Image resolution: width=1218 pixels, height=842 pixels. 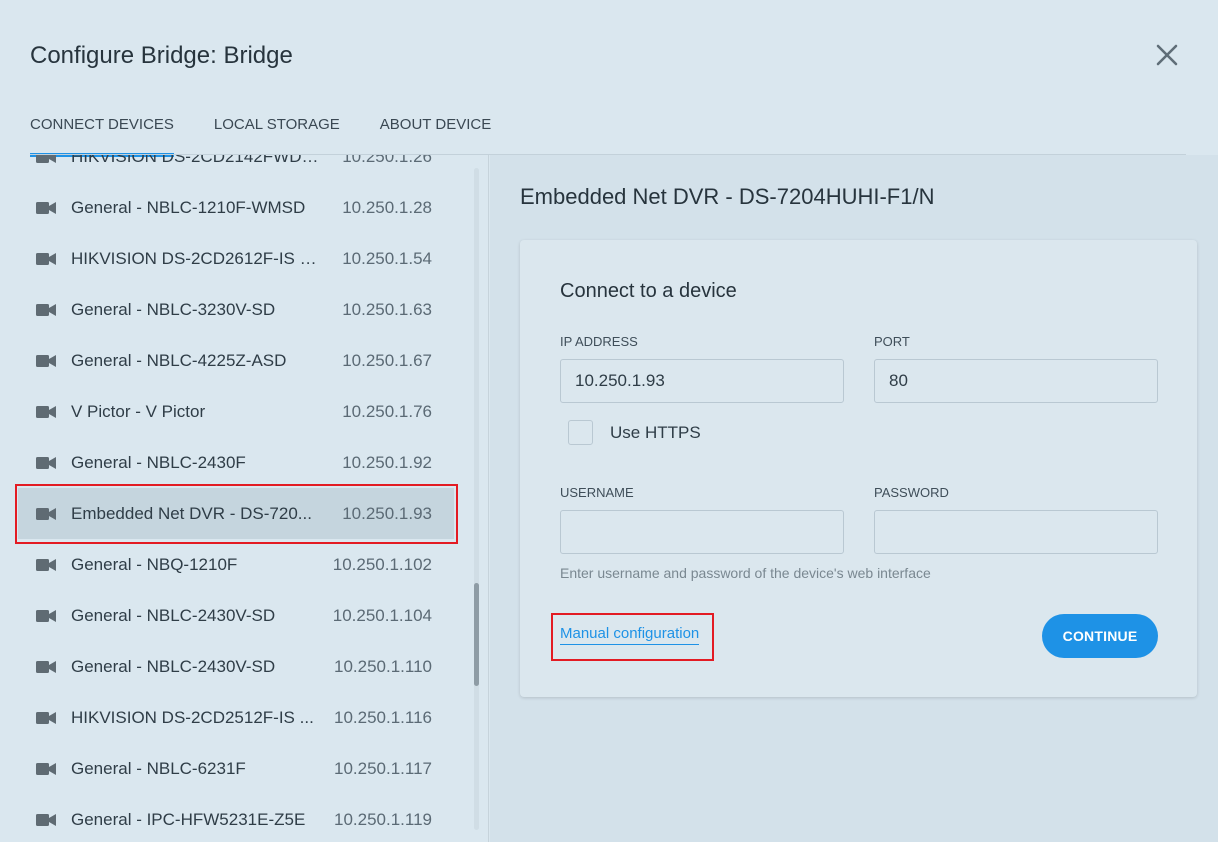 I want to click on device-list-item: General - NBLC-2430F 10.250.1.92, so click(x=236, y=462).